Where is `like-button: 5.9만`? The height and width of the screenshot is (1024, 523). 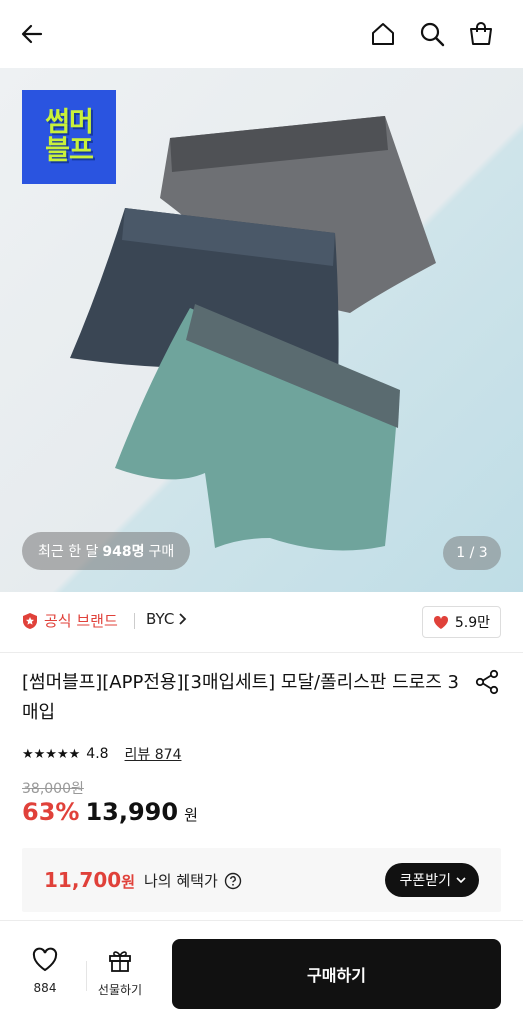
like-button: 5.9만 is located at coordinates (461, 622).